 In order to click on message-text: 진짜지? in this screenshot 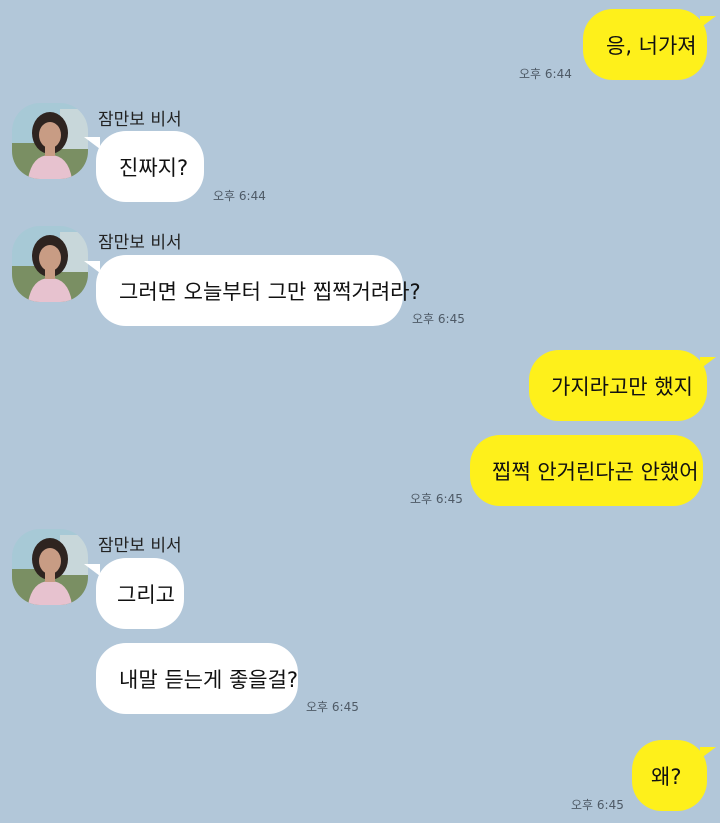, I will do `click(154, 167)`.